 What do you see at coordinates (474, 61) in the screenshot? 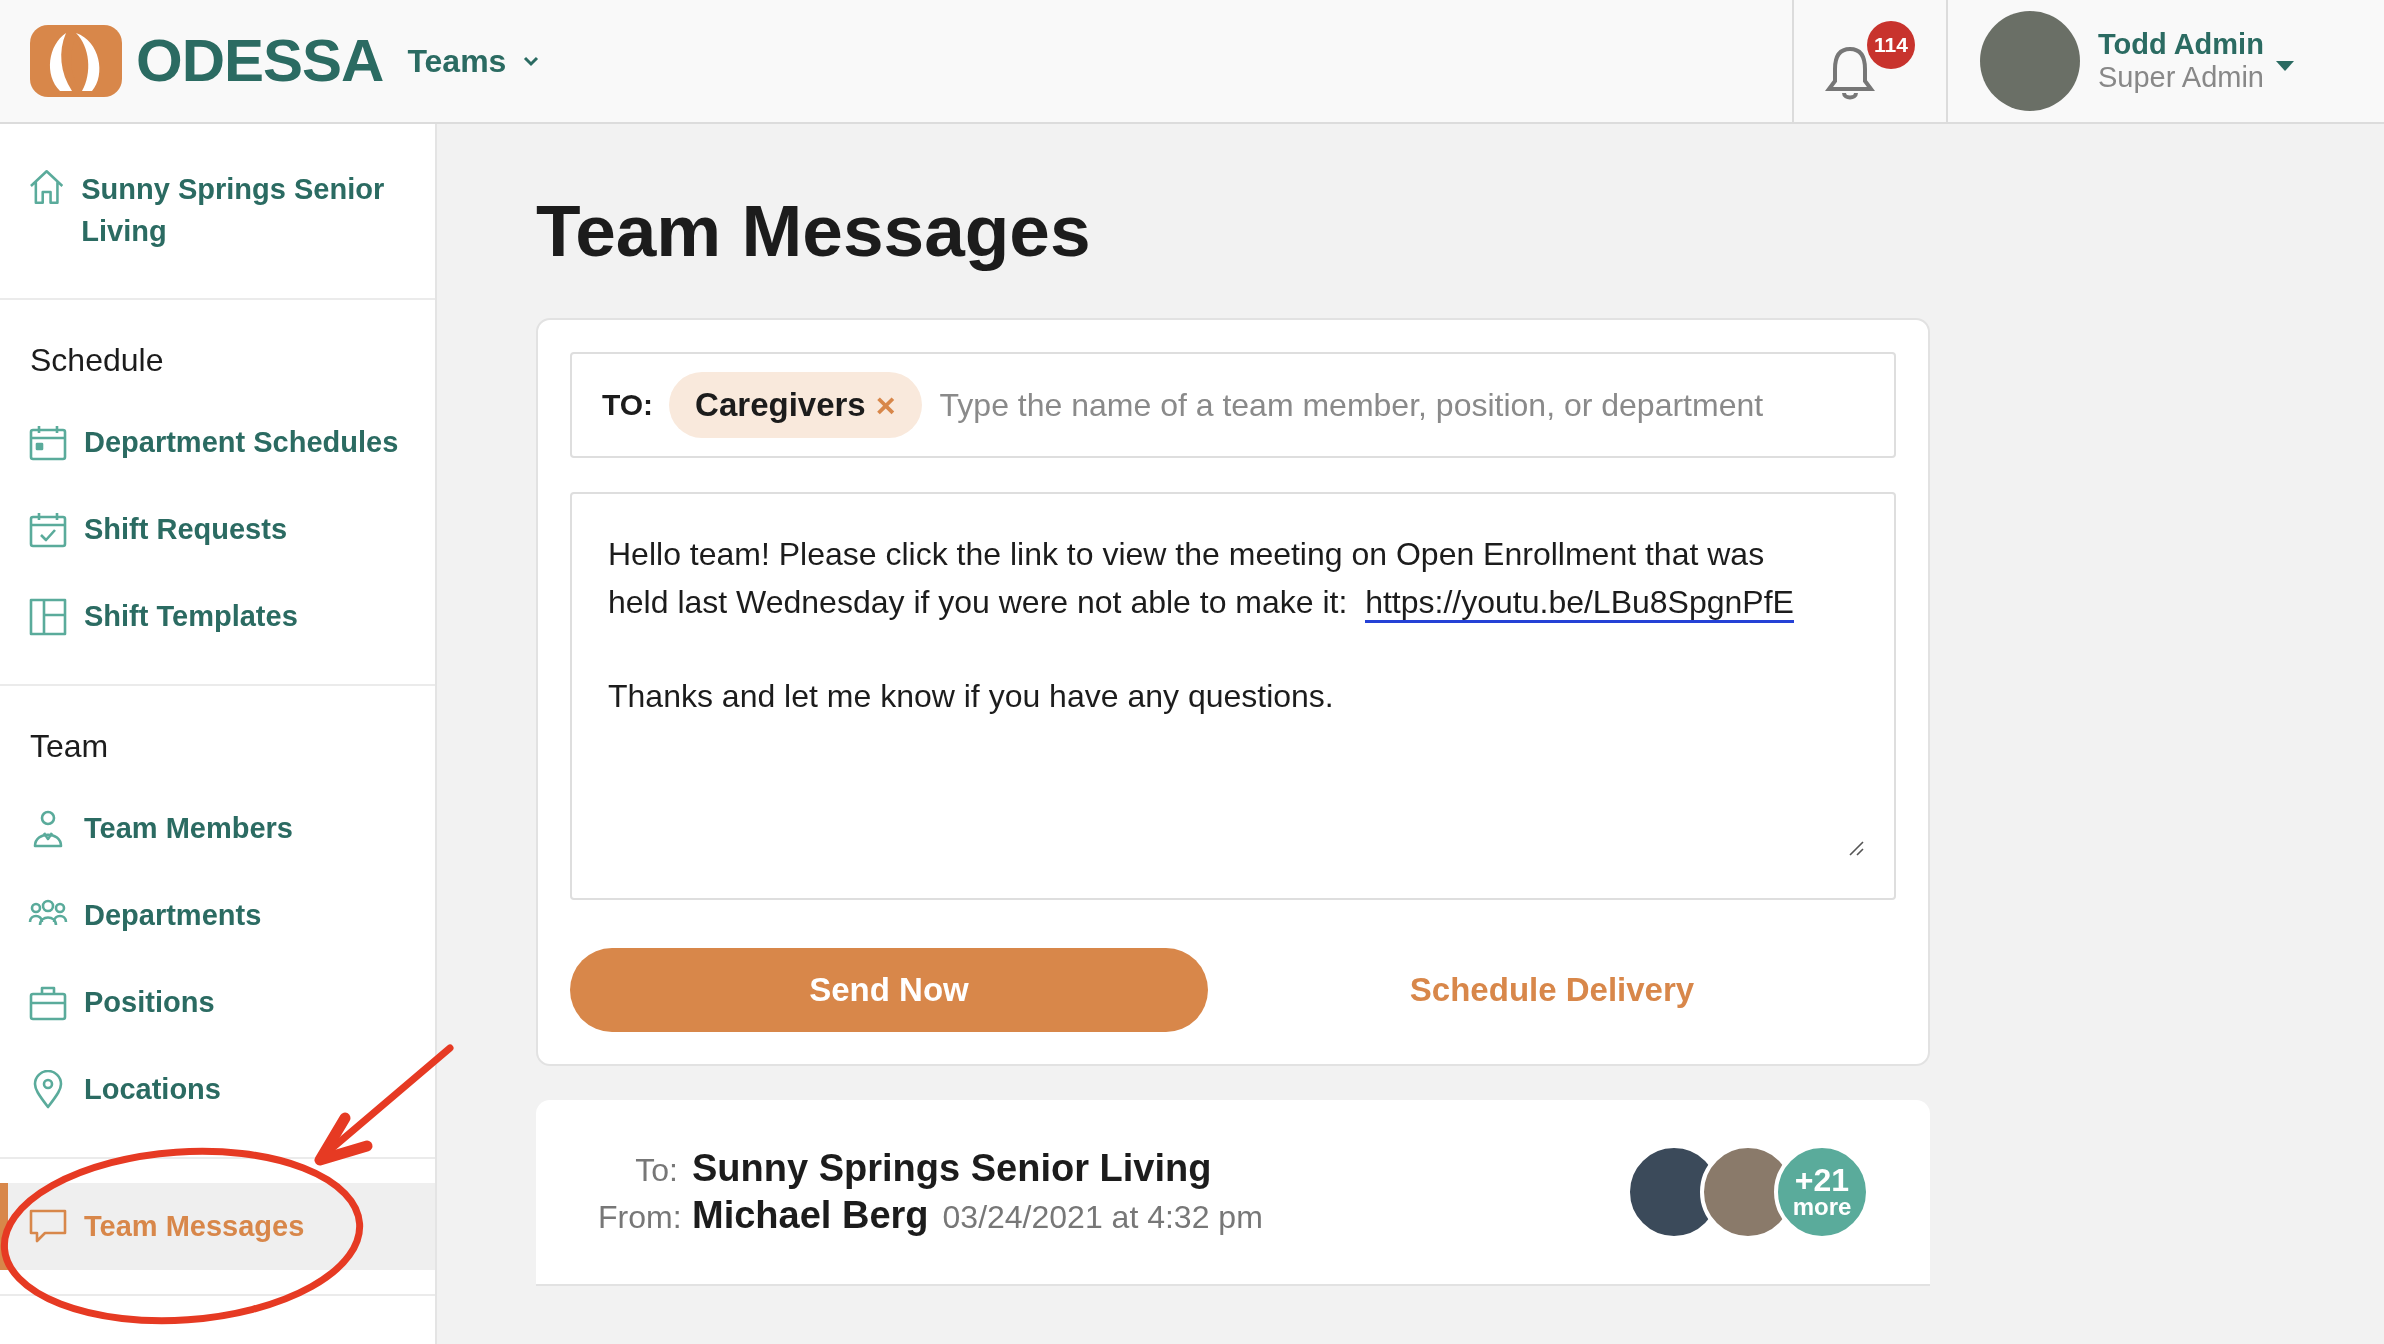
I see `teams-dropdown: Teams` at bounding box center [474, 61].